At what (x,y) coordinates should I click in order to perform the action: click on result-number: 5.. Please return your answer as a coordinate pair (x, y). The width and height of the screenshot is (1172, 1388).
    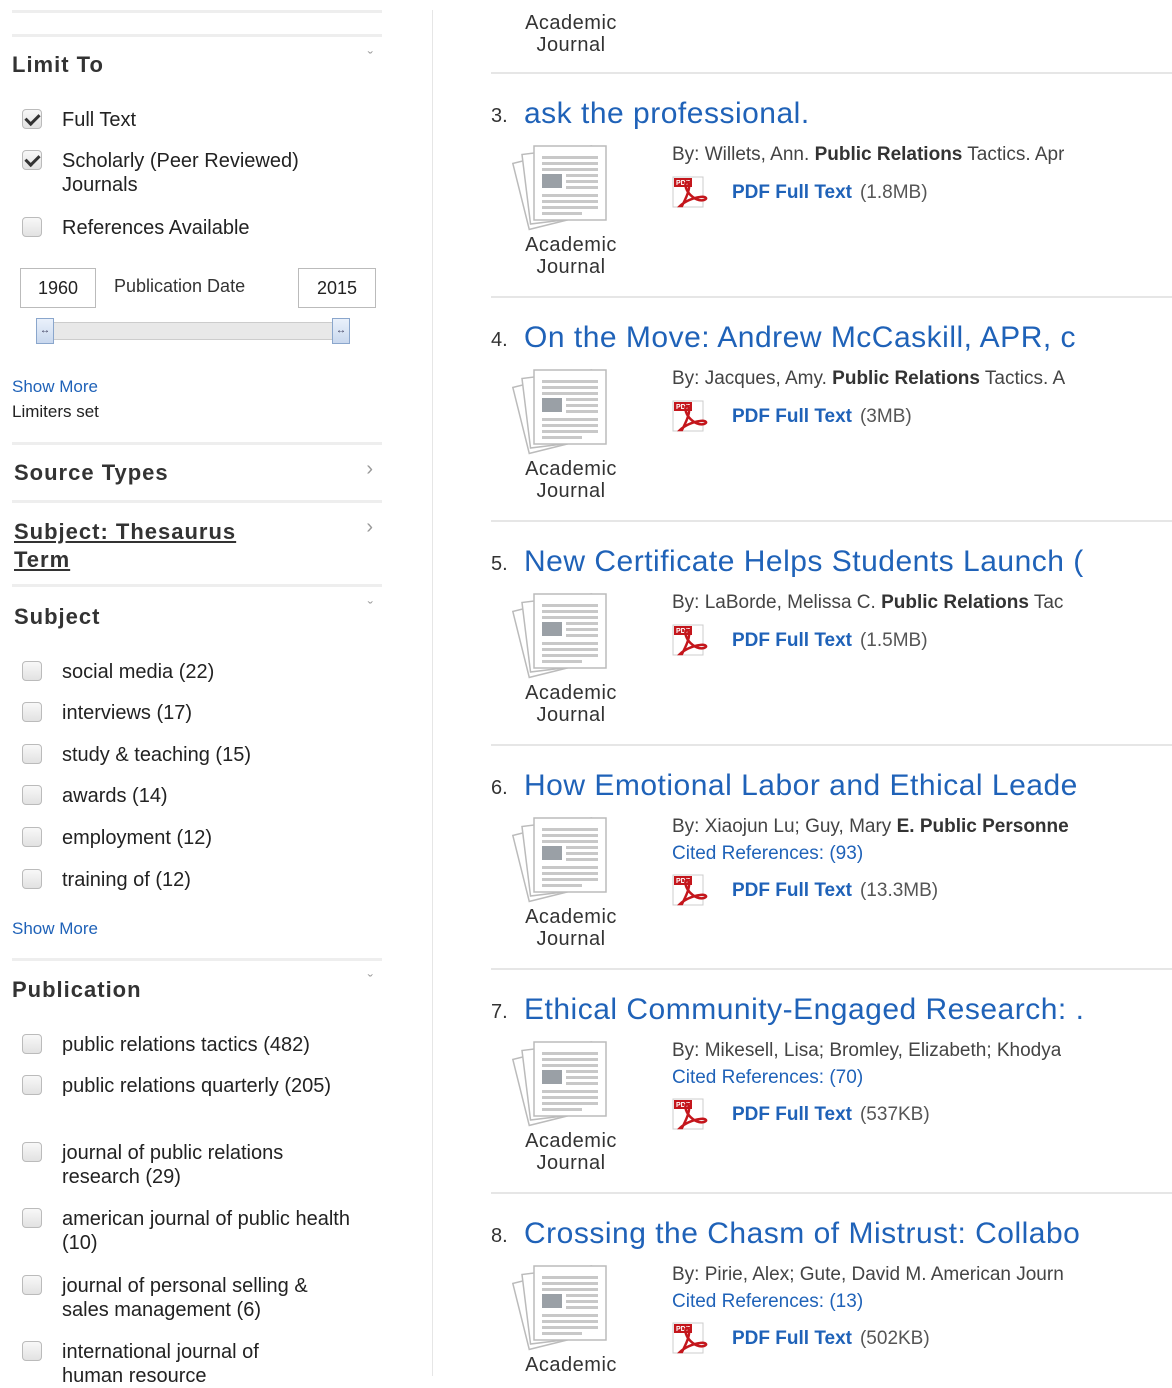
    Looking at the image, I should click on (499, 564).